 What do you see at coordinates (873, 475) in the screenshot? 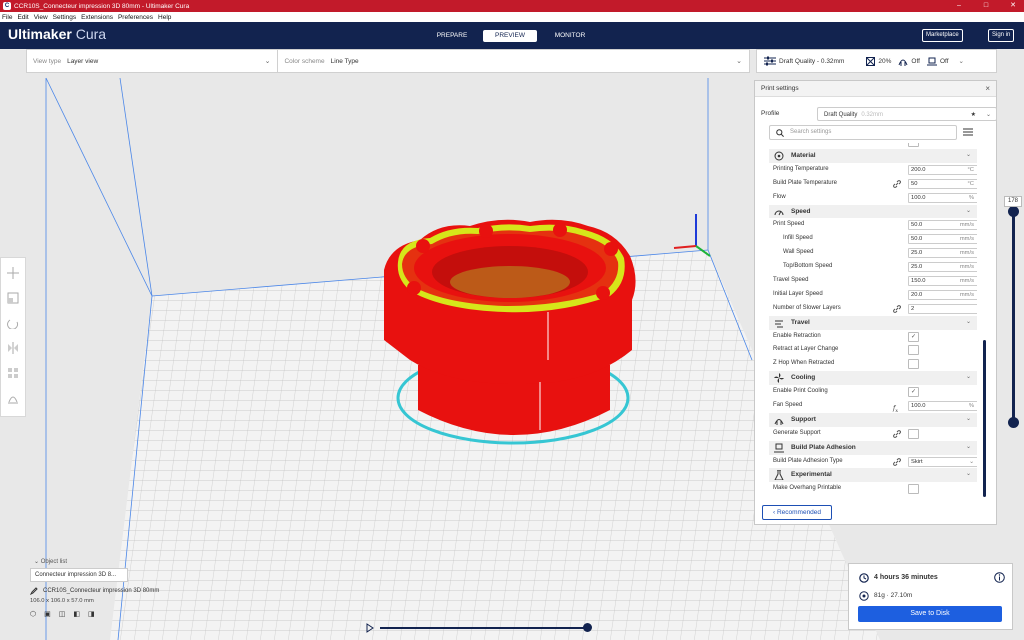
I see `category-experimental: Experimental ⌄` at bounding box center [873, 475].